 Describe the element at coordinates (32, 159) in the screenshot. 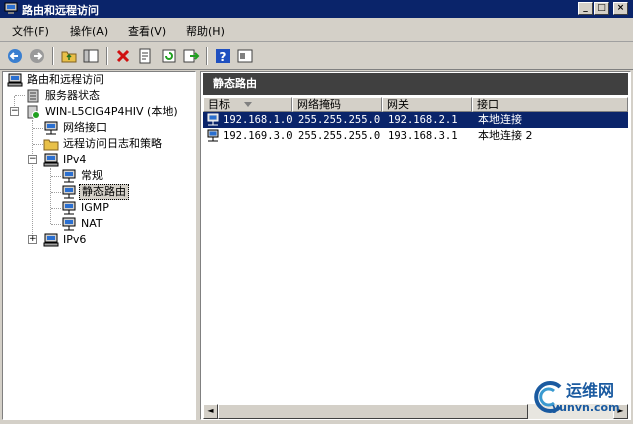

I see `collapse-ipv4-toggle: −` at that location.